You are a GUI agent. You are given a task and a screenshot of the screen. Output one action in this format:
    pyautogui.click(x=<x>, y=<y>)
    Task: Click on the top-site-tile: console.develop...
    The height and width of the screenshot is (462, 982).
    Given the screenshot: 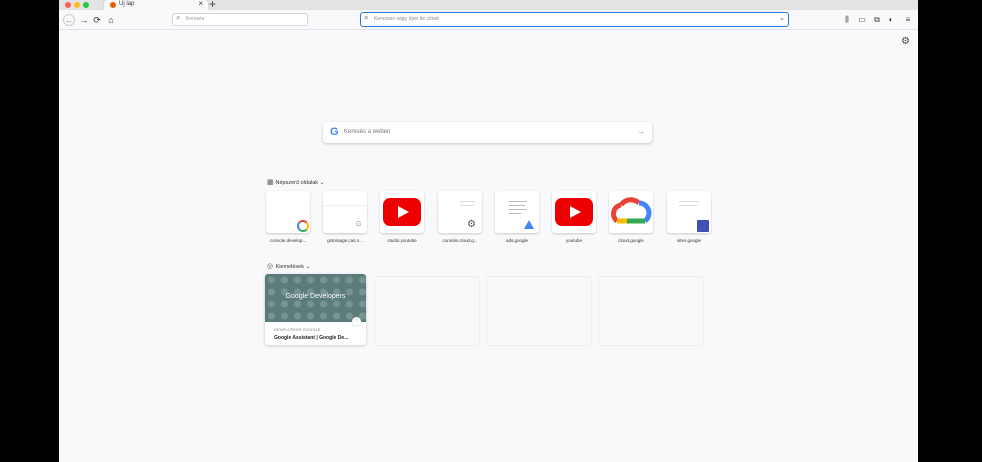 What is the action you would take?
    pyautogui.click(x=288, y=217)
    